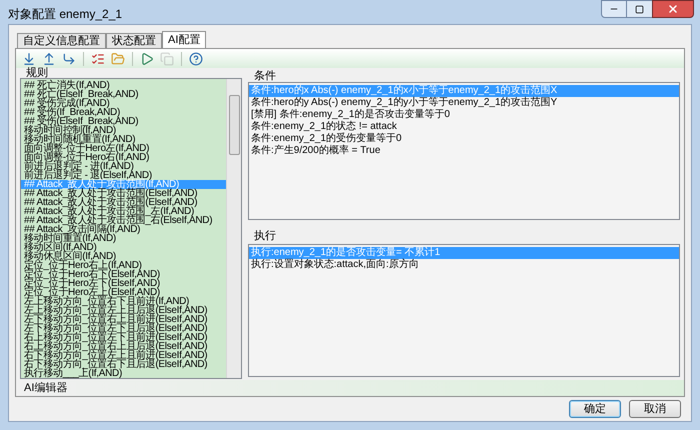 The width and height of the screenshot is (700, 430). What do you see at coordinates (123, 310) in the screenshot?
I see `list-item: 左上移动方向_位置左上且后退(ElseIf,AND)` at bounding box center [123, 310].